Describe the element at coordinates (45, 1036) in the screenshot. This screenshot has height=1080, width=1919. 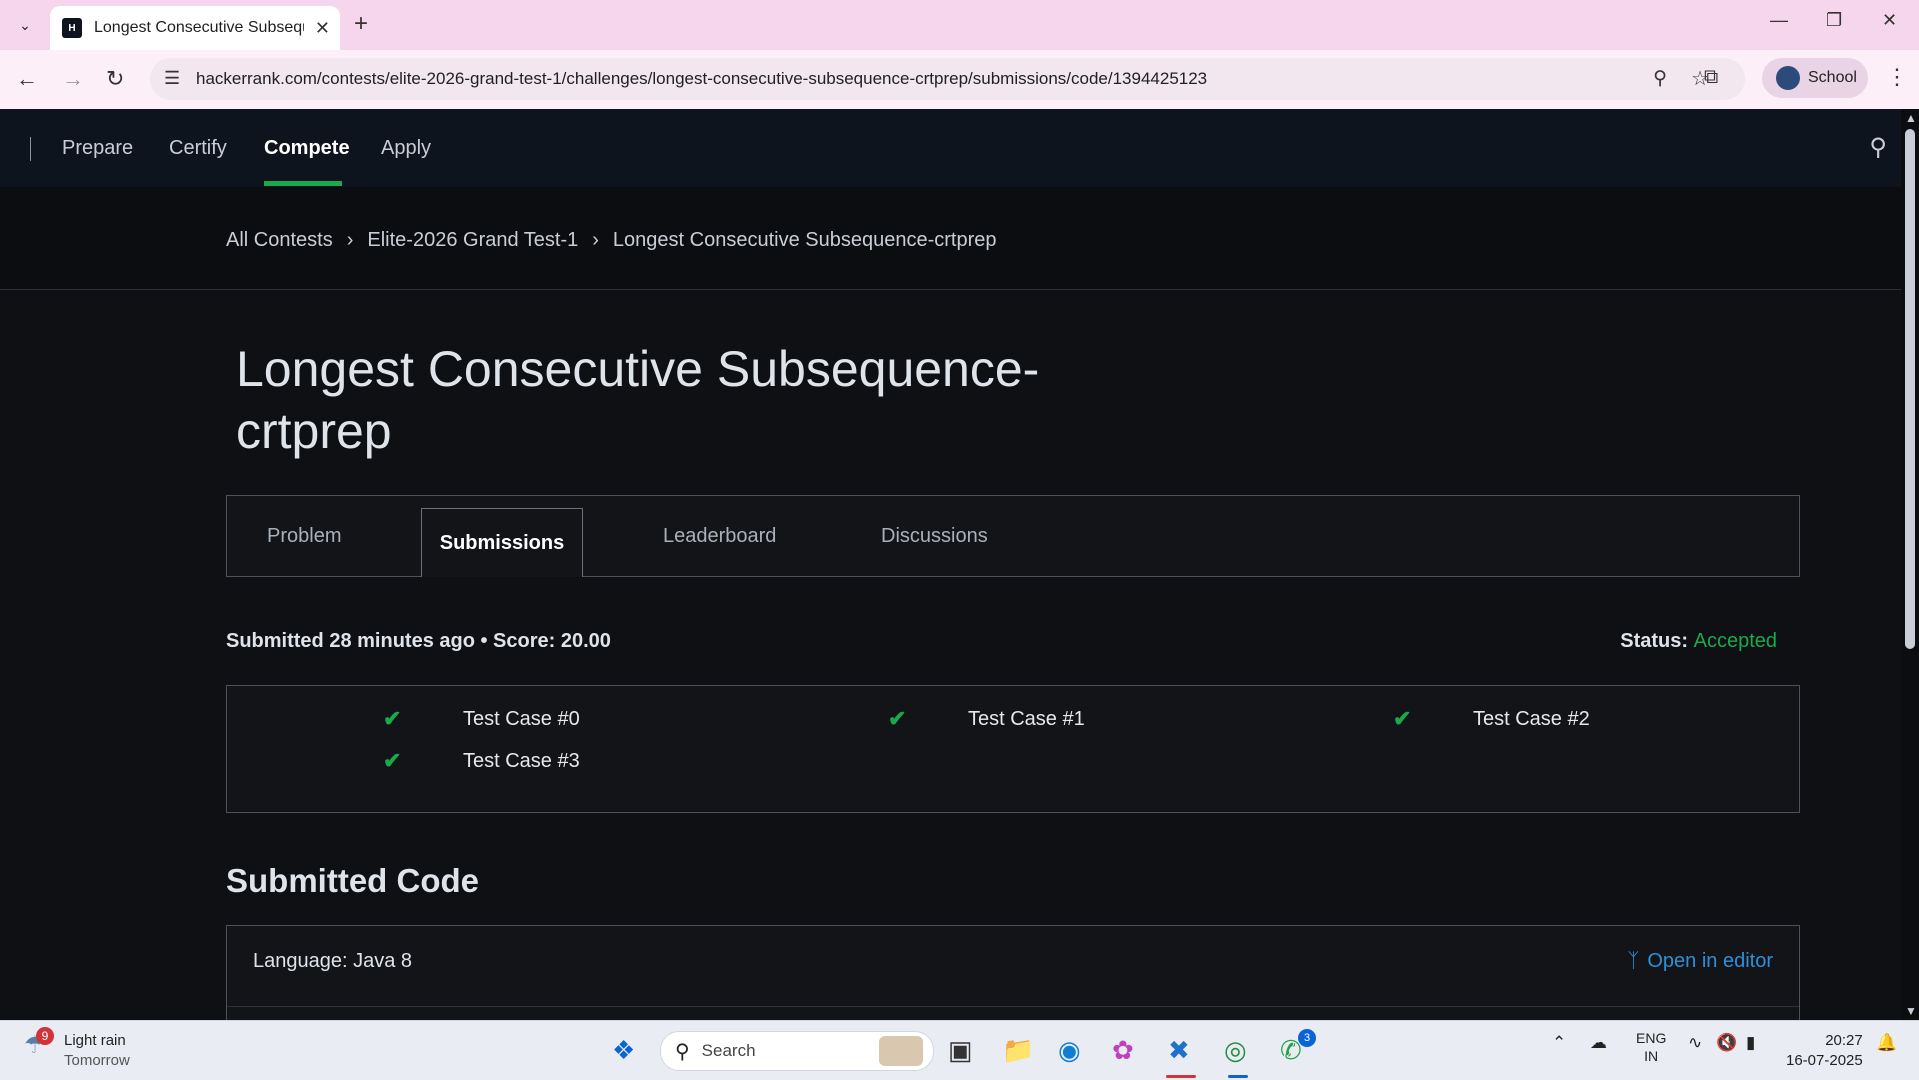
I see `weather-badge: 9` at that location.